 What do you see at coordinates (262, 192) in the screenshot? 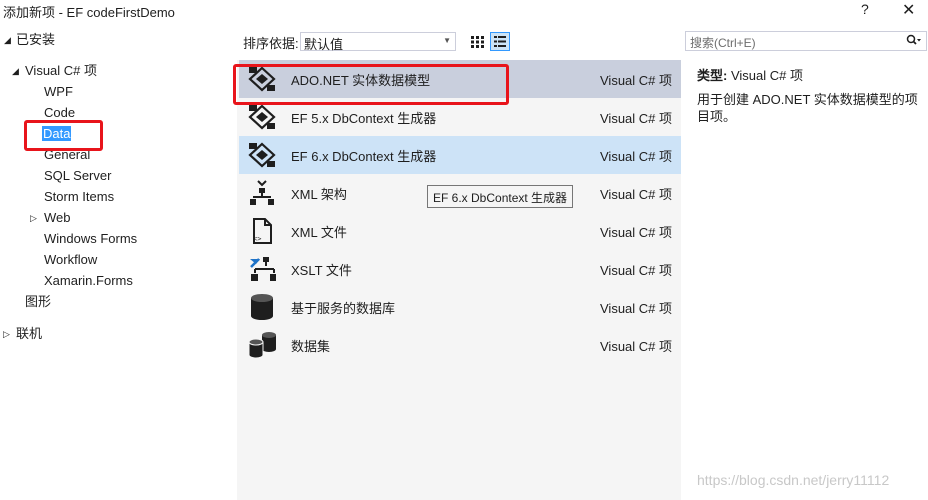
I see `xml-schema-icon` at bounding box center [262, 192].